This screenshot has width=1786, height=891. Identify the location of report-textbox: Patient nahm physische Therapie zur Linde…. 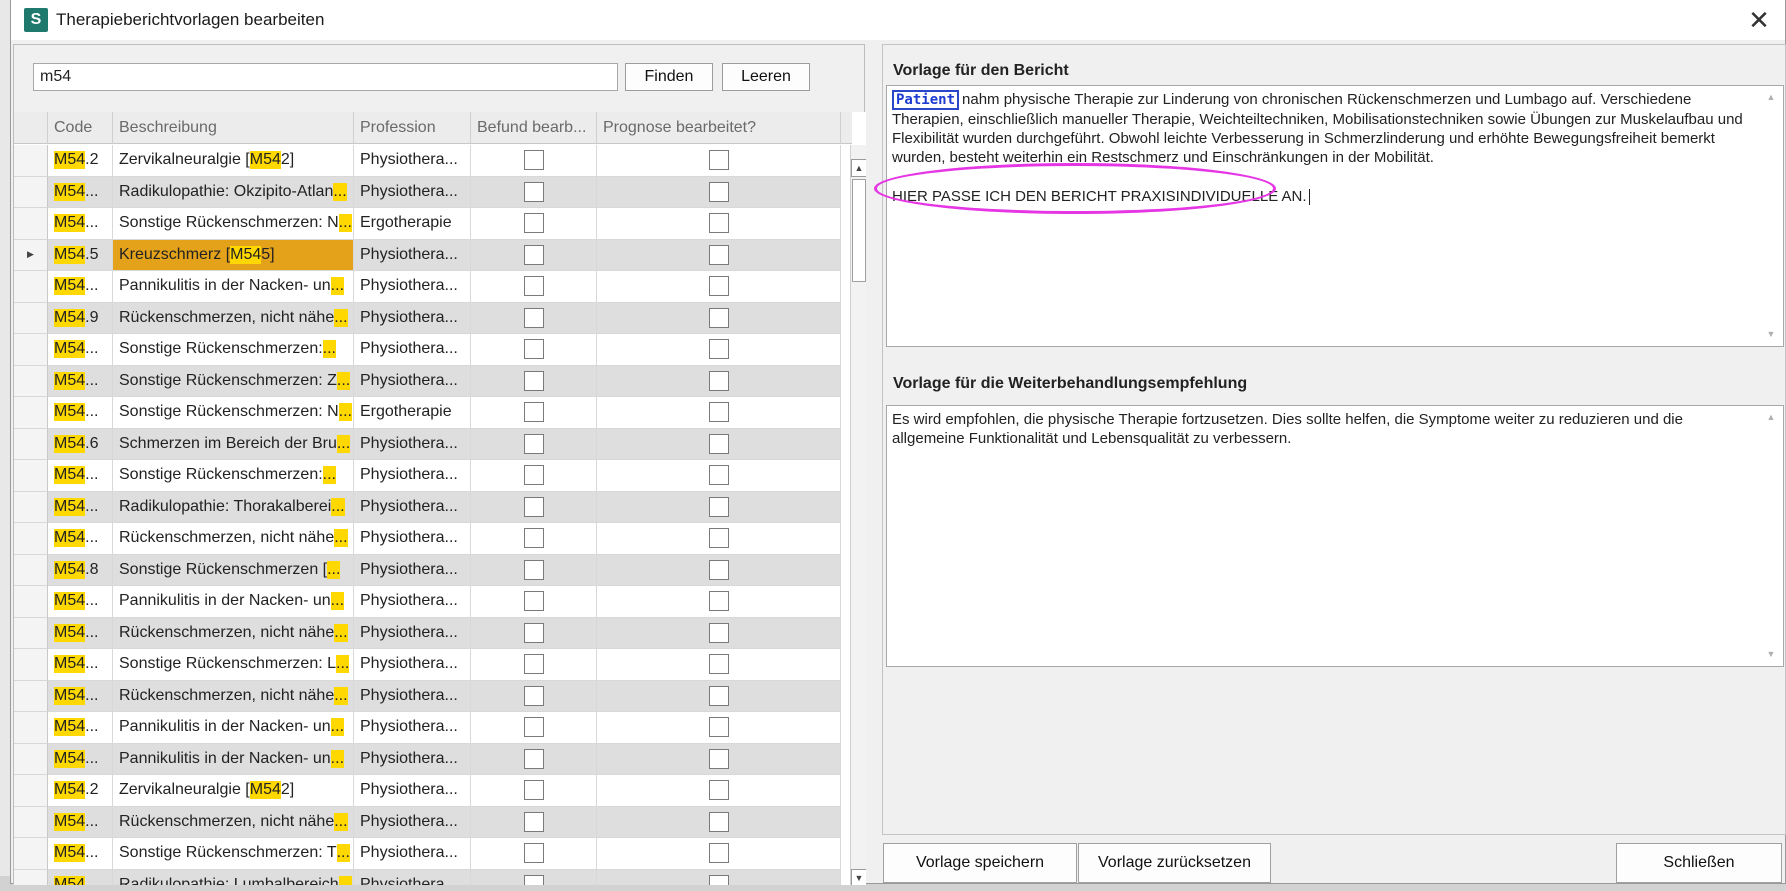
(1329, 216).